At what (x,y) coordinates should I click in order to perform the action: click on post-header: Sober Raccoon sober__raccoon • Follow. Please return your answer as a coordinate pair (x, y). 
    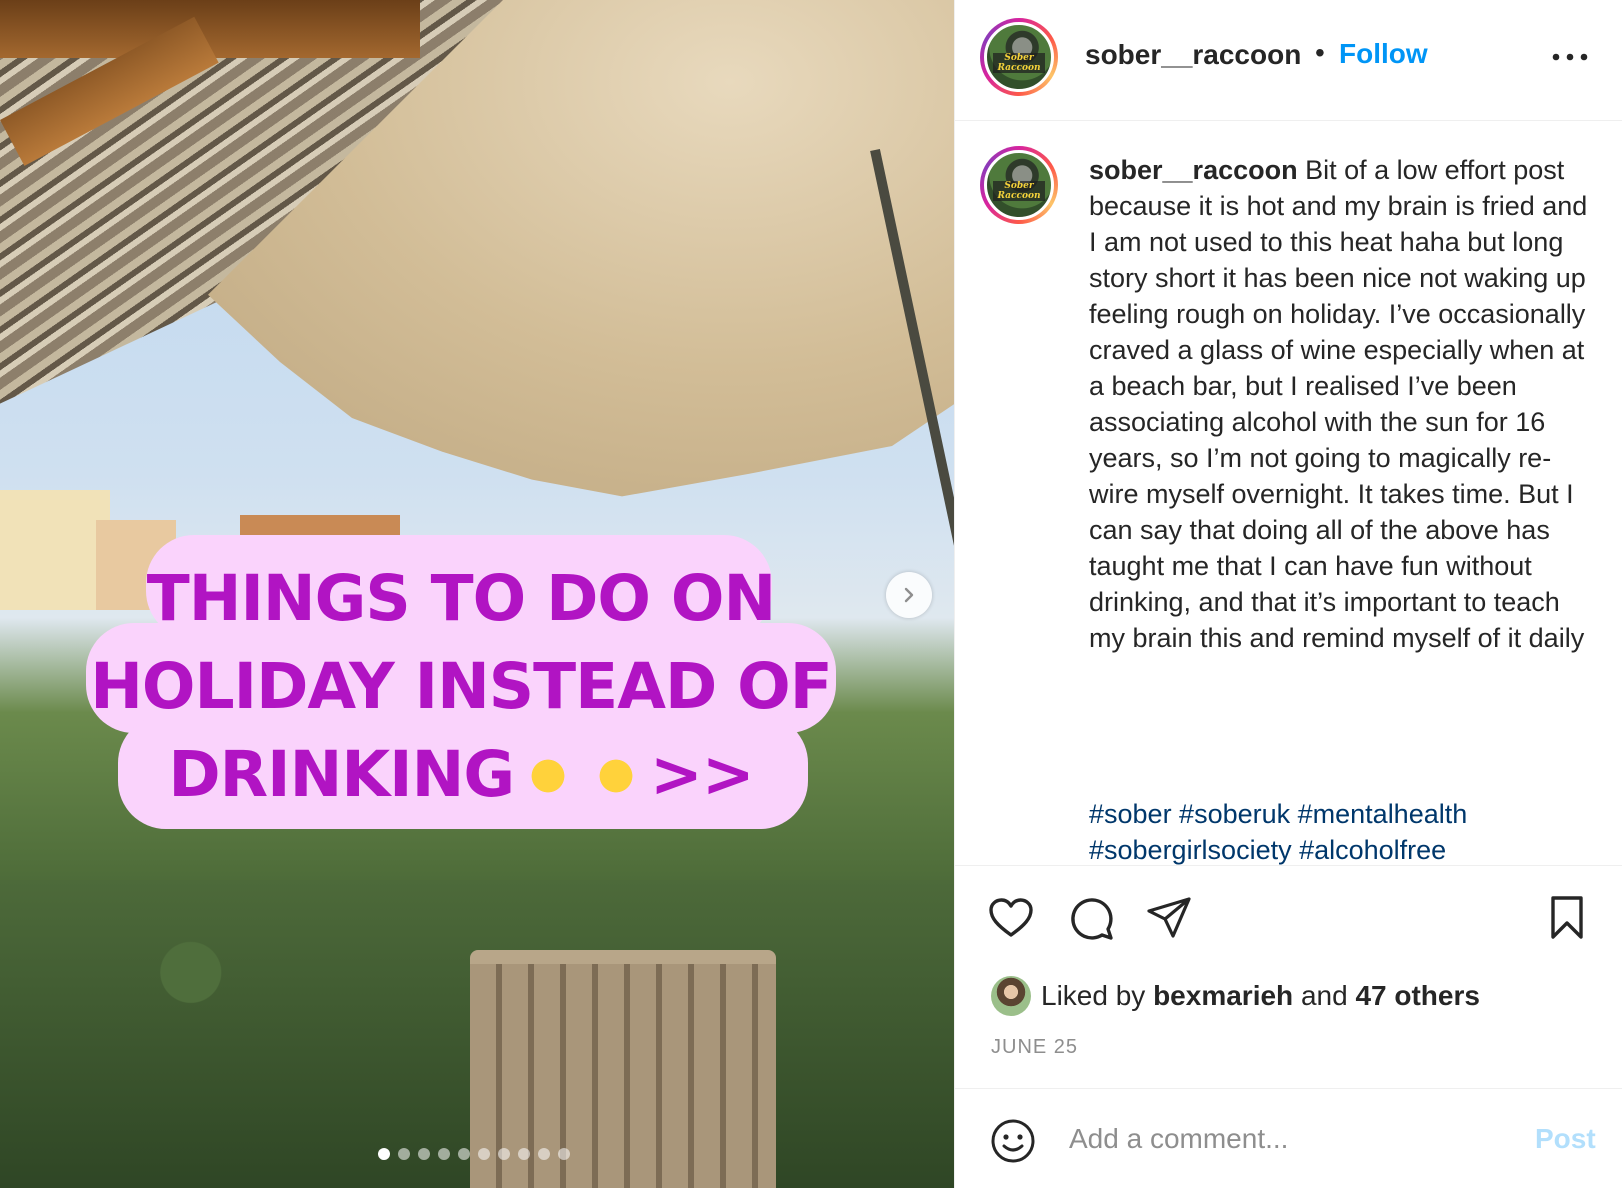
    Looking at the image, I should click on (1288, 60).